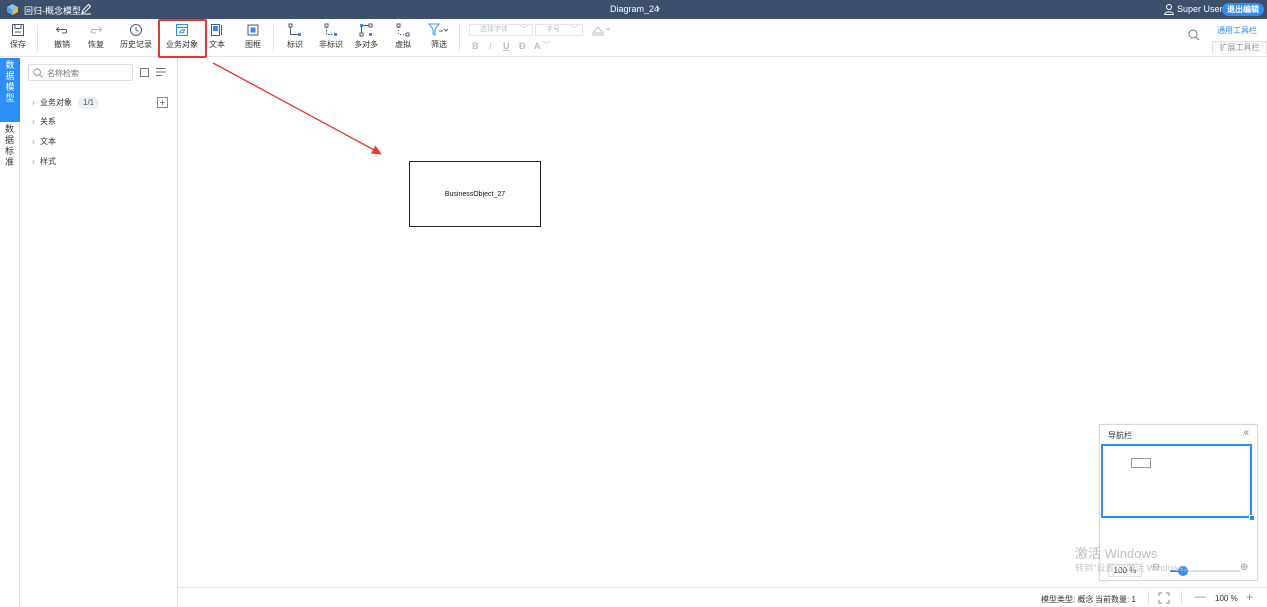 The image size is (1267, 607). What do you see at coordinates (439, 38) in the screenshot?
I see `filter-button: 筛选` at bounding box center [439, 38].